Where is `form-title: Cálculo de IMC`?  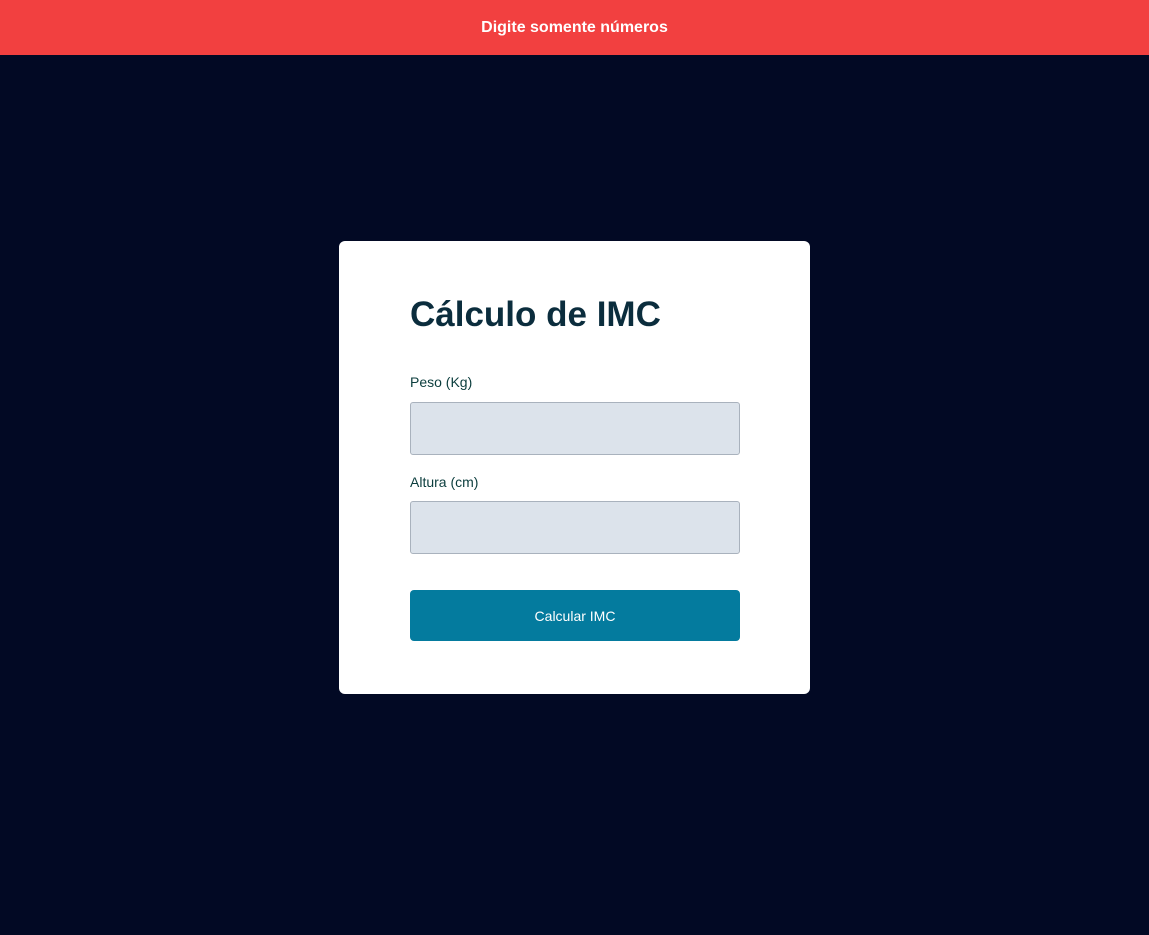 form-title: Cálculo de IMC is located at coordinates (535, 314).